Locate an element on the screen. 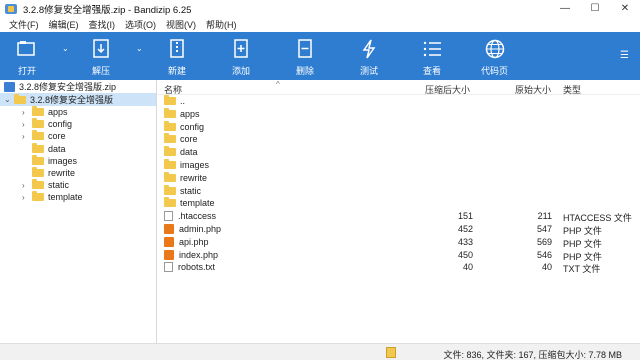 The image size is (640, 360). list-view-icon is located at coordinates (432, 49).